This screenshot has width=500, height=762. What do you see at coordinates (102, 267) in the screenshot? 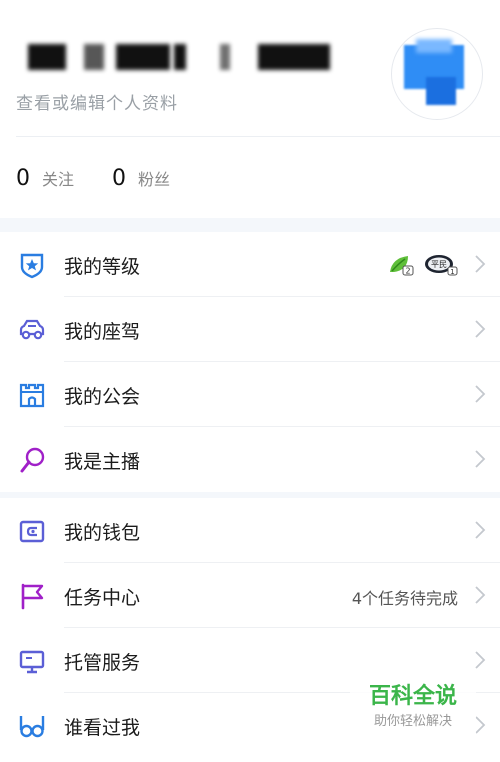
I see `menu-item-label: 我的等级` at bounding box center [102, 267].